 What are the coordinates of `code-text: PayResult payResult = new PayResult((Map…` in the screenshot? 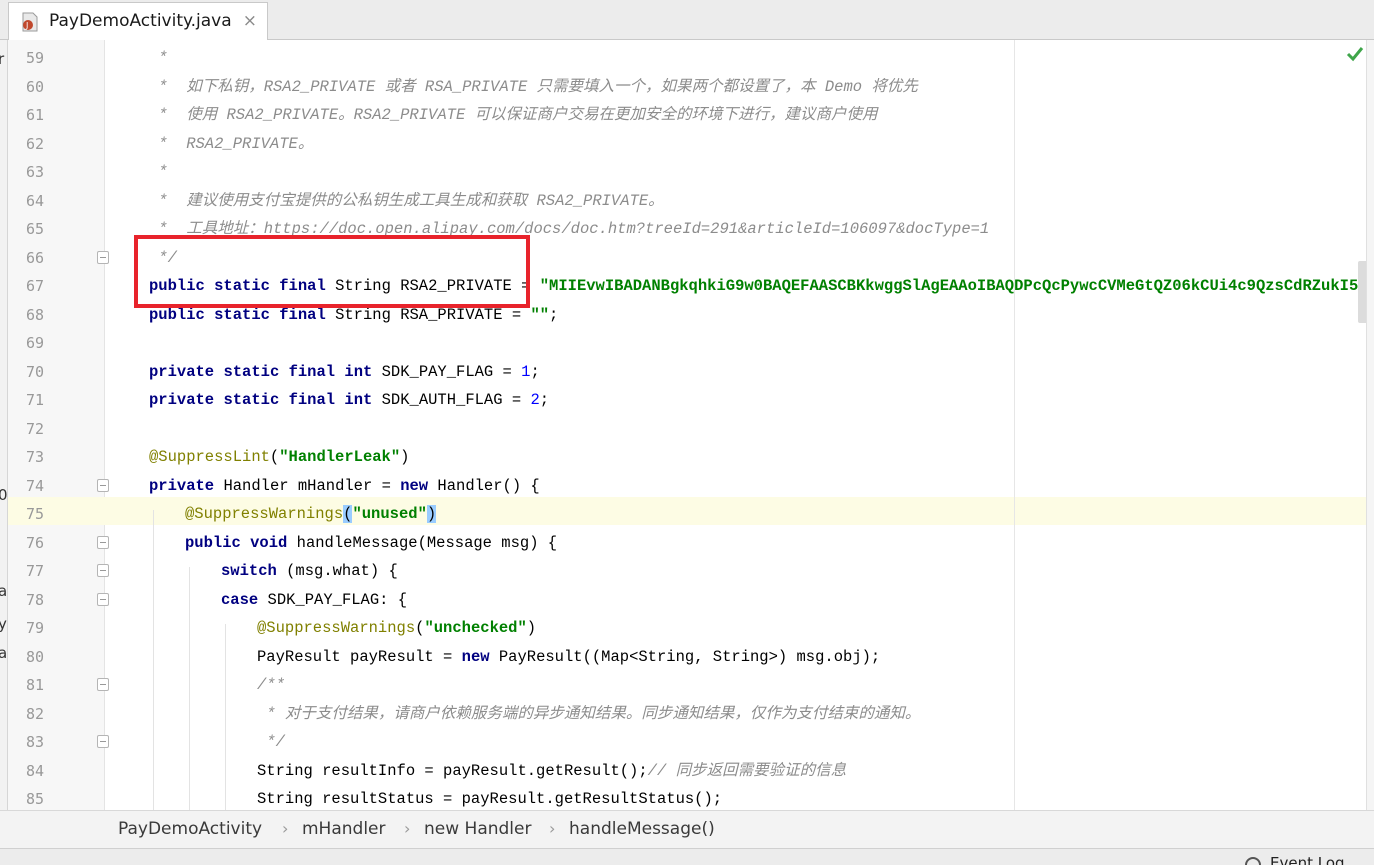 It's located at (568, 657).